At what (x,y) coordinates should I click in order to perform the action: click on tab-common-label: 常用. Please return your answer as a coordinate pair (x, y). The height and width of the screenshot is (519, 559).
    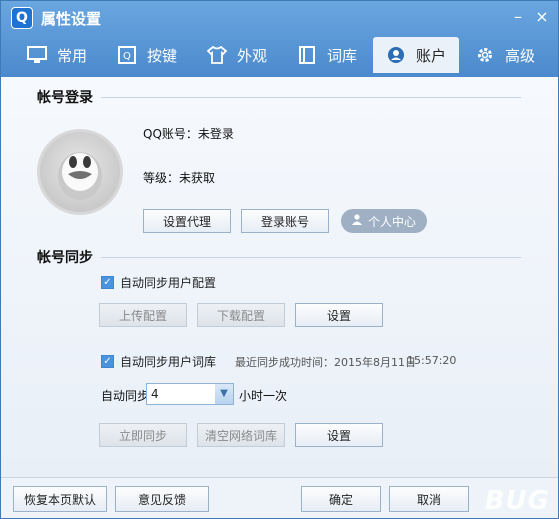
    Looking at the image, I should click on (72, 55).